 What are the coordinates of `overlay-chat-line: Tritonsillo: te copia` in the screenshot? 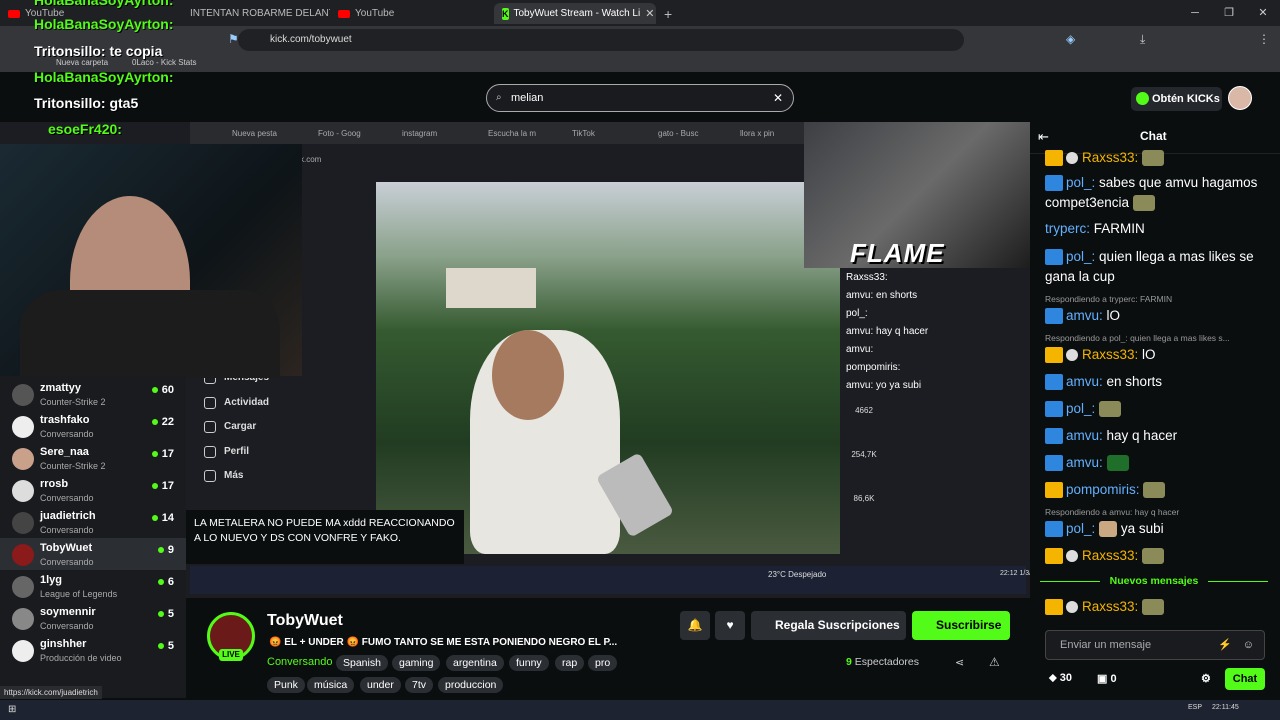 It's located at (98, 51).